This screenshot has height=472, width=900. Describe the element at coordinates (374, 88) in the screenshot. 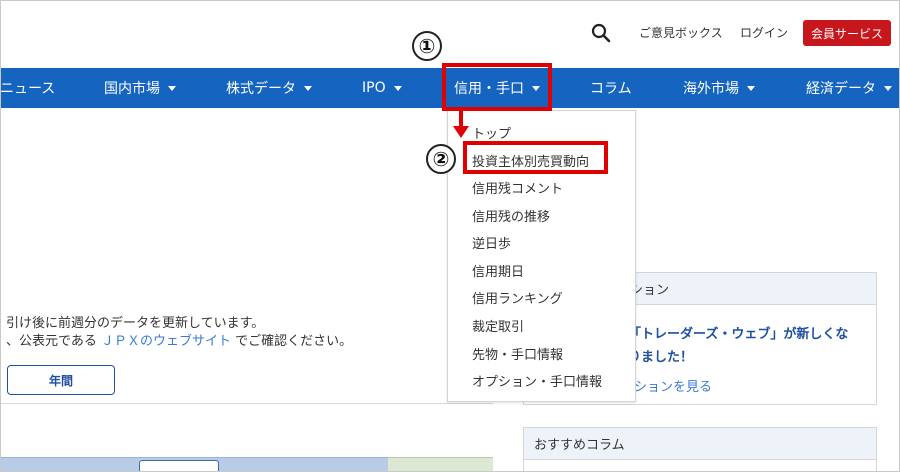

I see `nav-item-label: IPO` at that location.